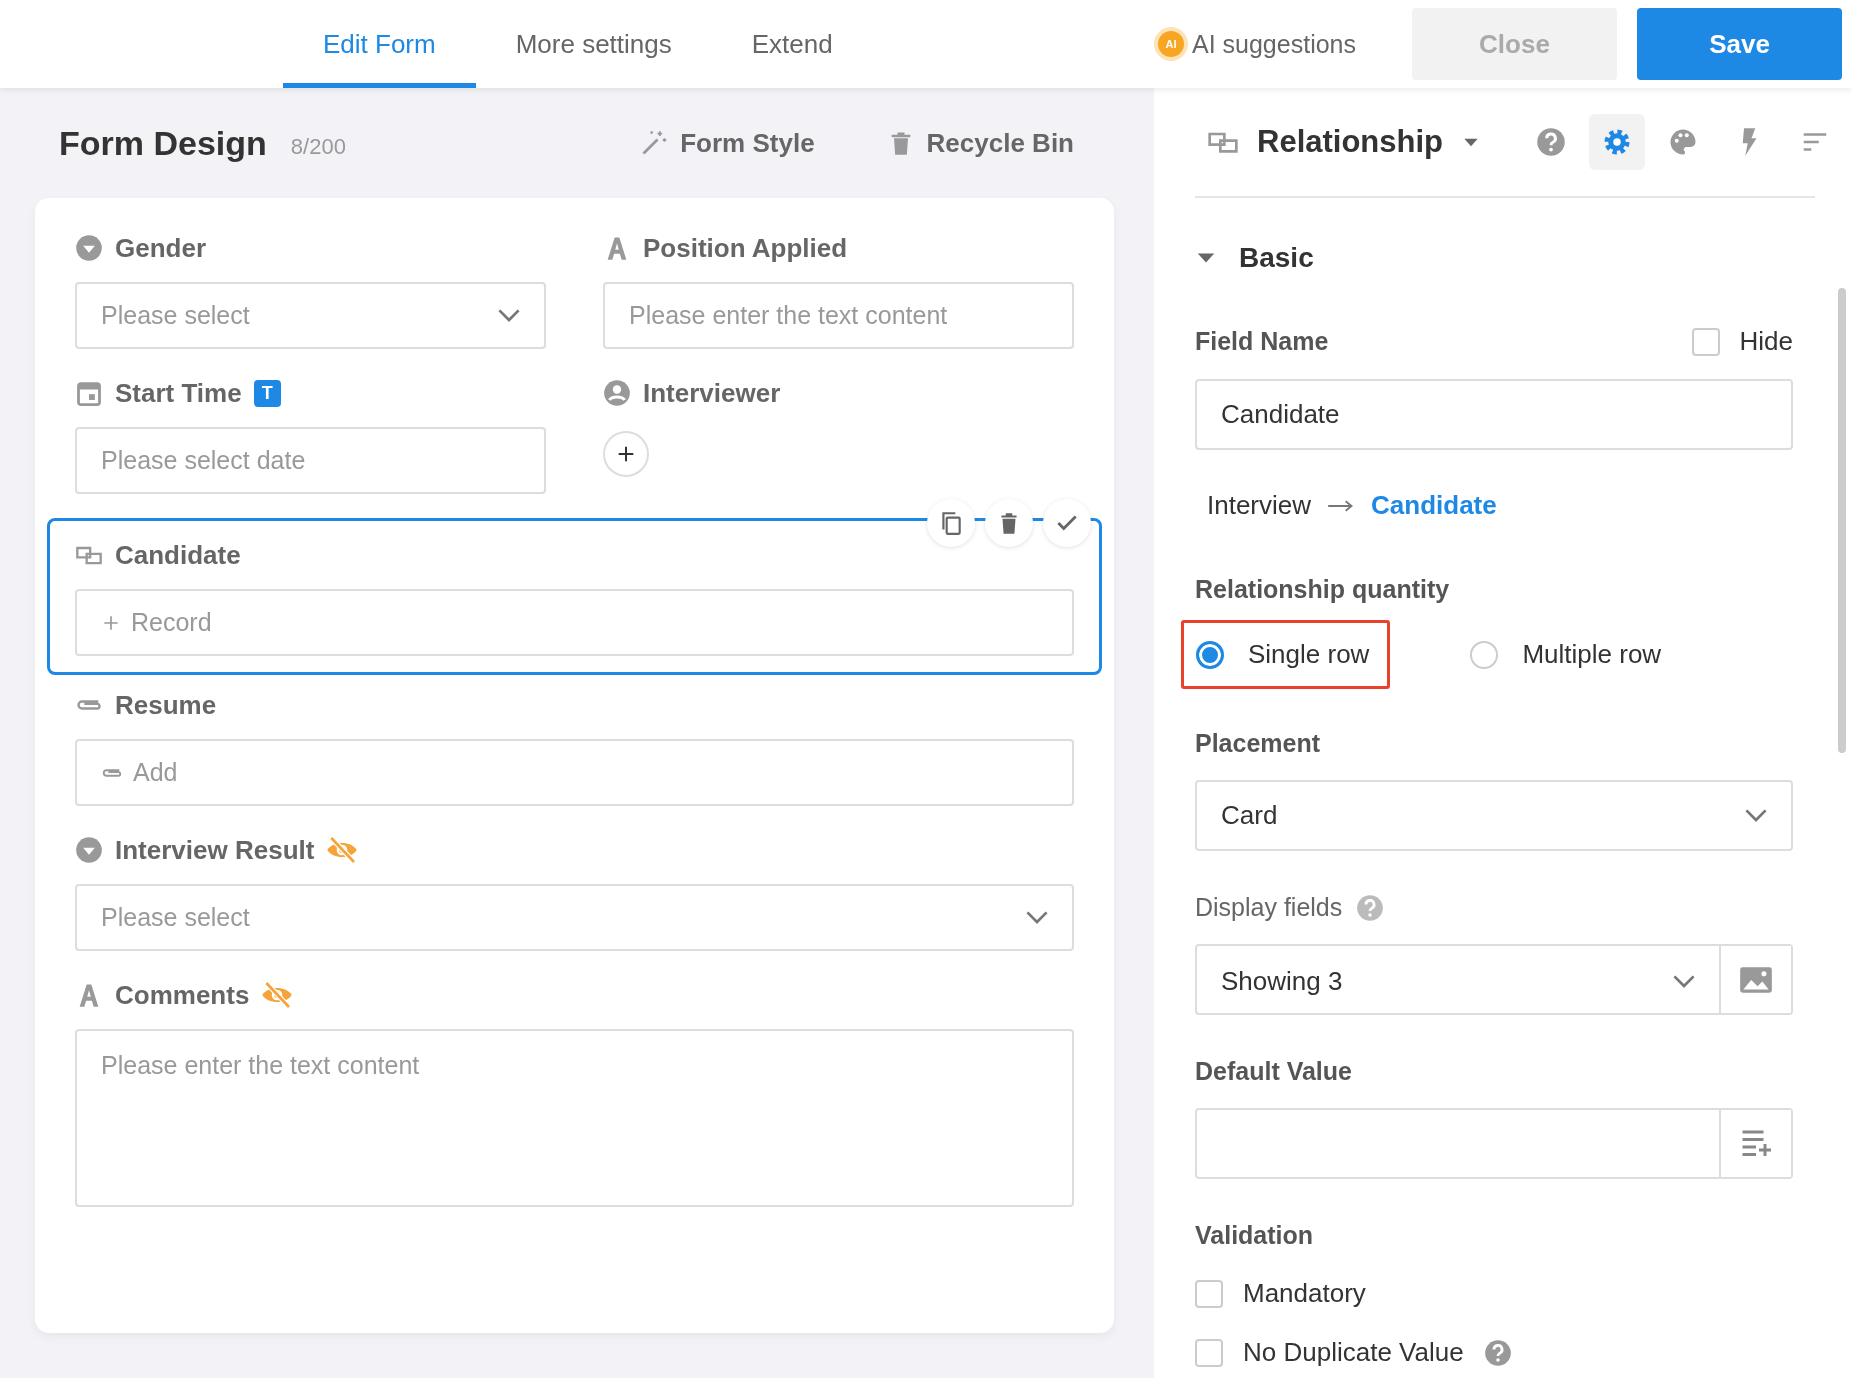  Describe the element at coordinates (163, 143) in the screenshot. I see `form-title: Form Design` at that location.